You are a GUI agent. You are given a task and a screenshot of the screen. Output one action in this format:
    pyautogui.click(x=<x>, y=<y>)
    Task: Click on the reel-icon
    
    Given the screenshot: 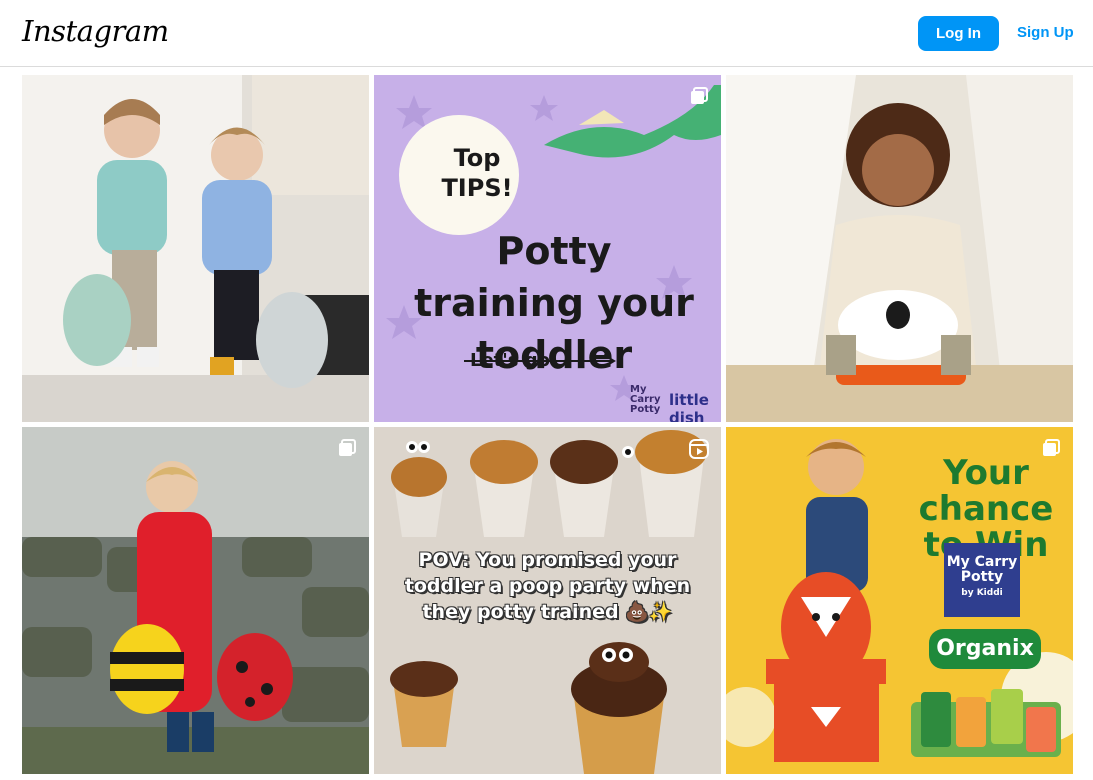 What is the action you would take?
    pyautogui.click(x=699, y=449)
    